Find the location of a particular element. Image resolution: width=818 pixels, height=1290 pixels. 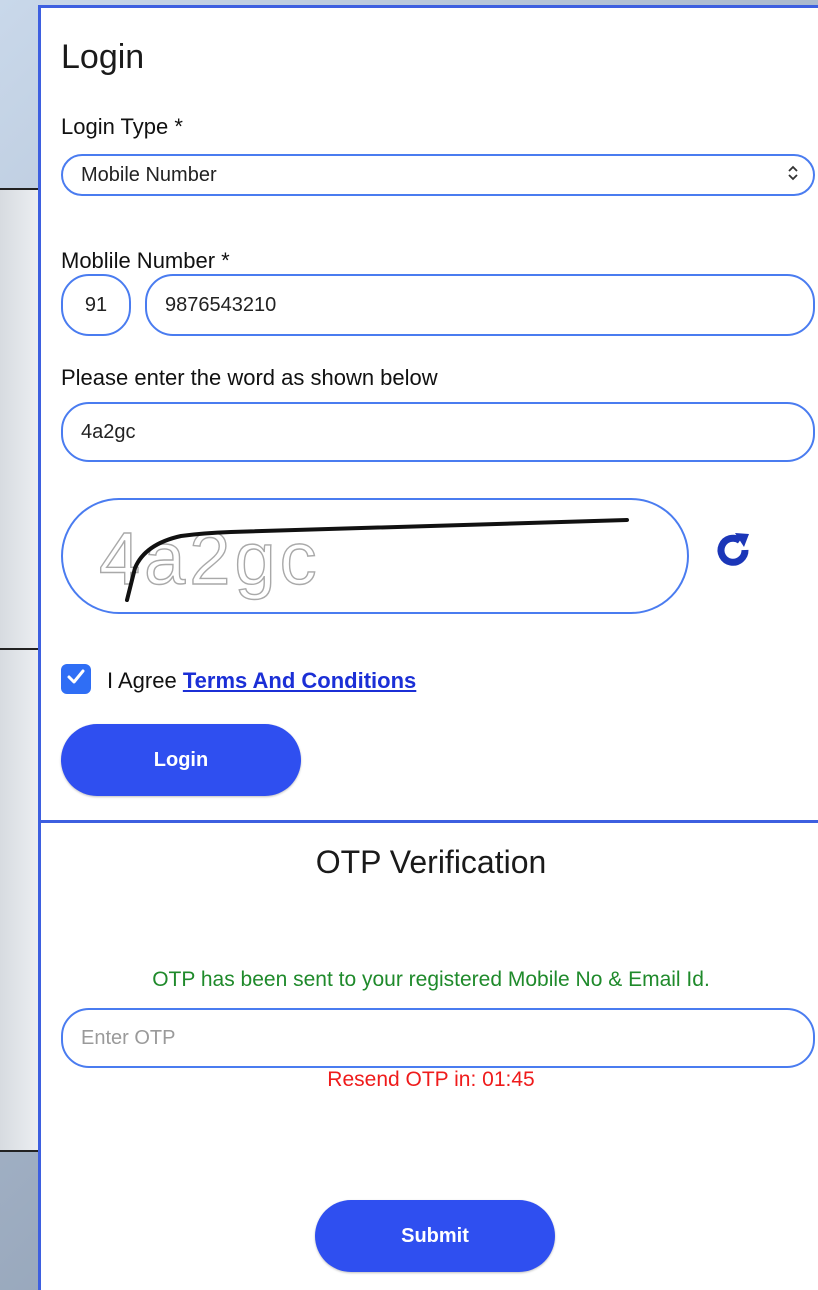

mobile-number-input: 9876543210 is located at coordinates (480, 305).